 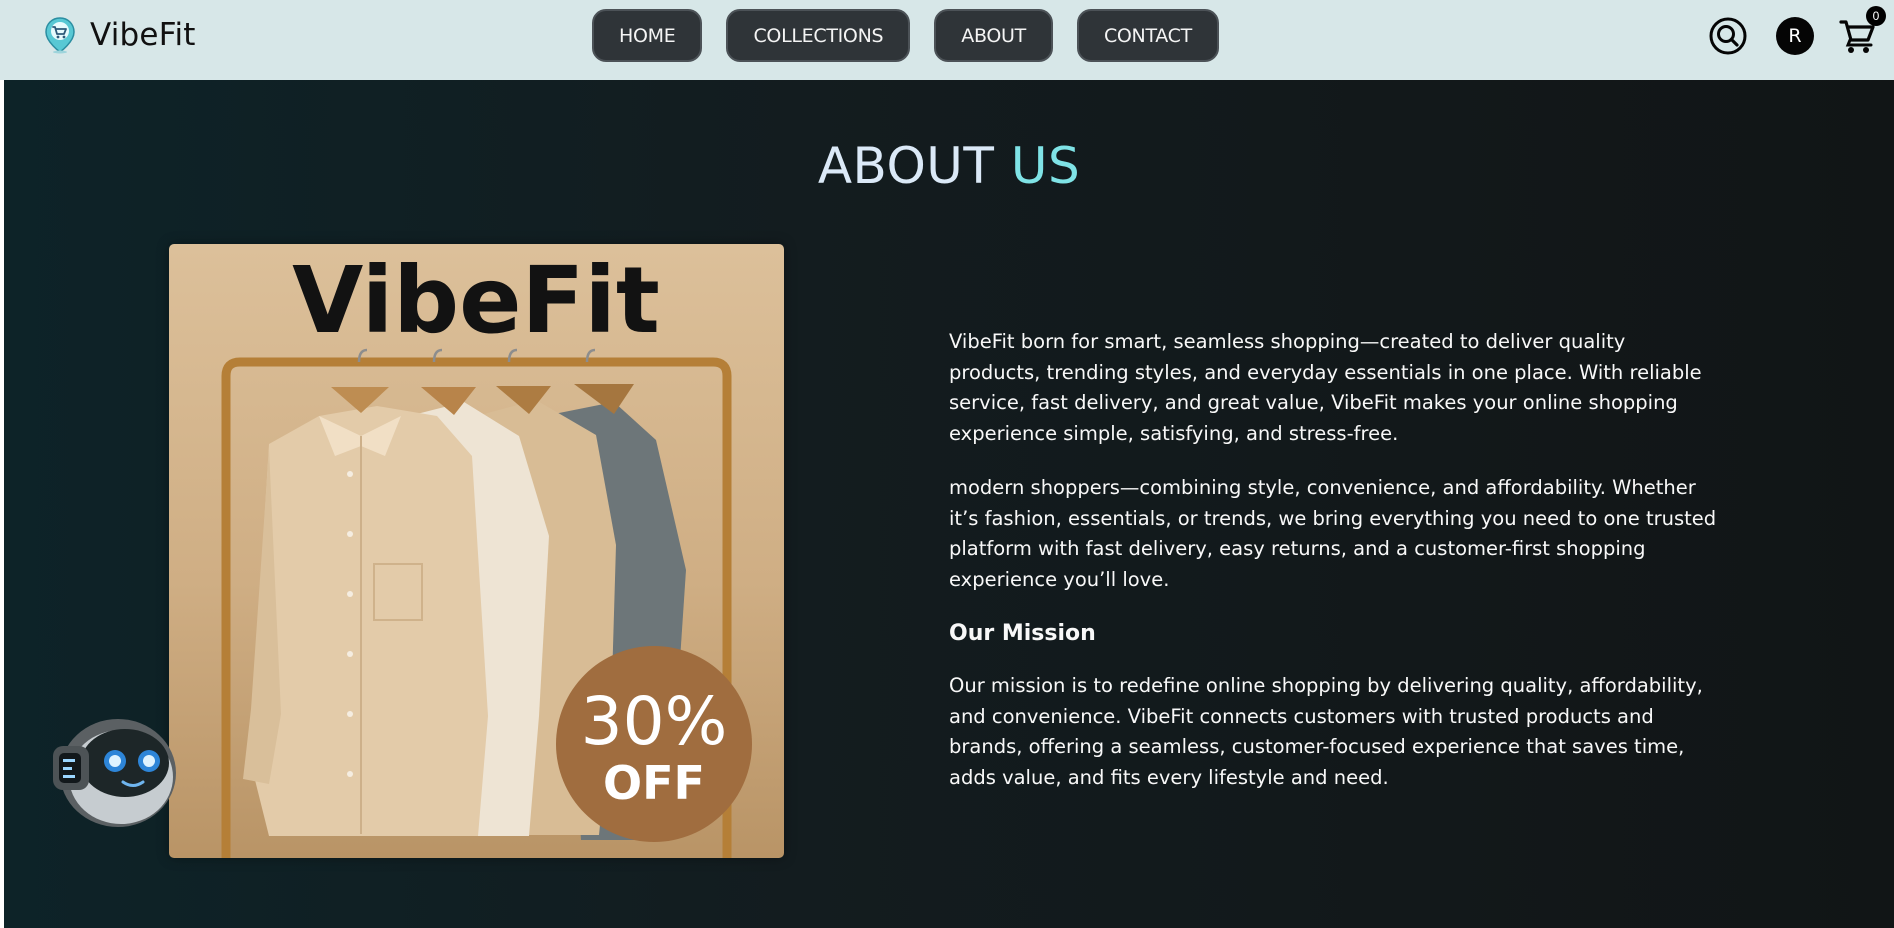 What do you see at coordinates (1795, 36) in the screenshot?
I see `user-avatar: R` at bounding box center [1795, 36].